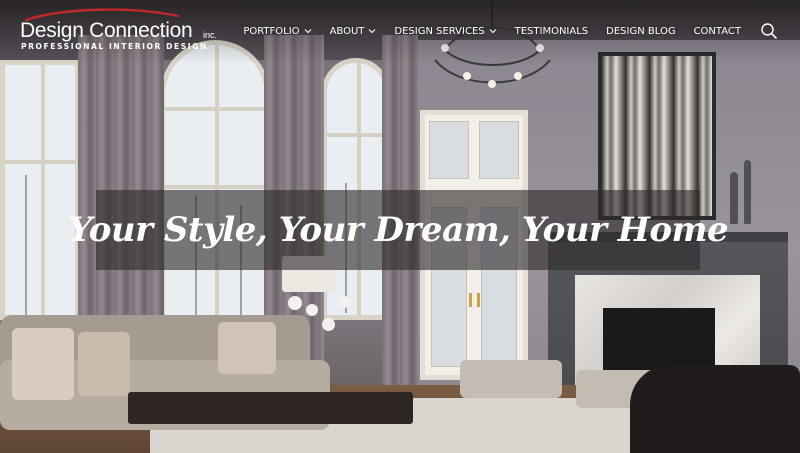 The height and width of the screenshot is (453, 800). What do you see at coordinates (271, 31) in the screenshot?
I see `nav-item-label: PORTFOLIO` at bounding box center [271, 31].